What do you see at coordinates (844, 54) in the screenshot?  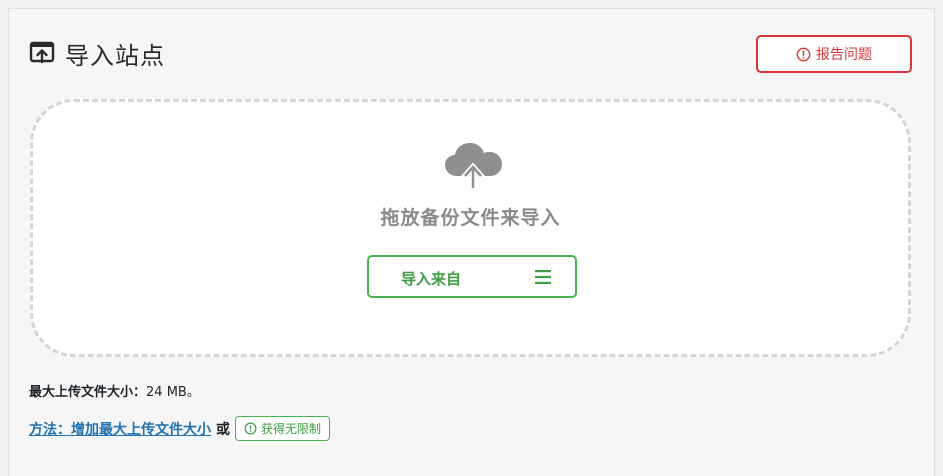 I see `report-problem-label: 报告问题` at bounding box center [844, 54].